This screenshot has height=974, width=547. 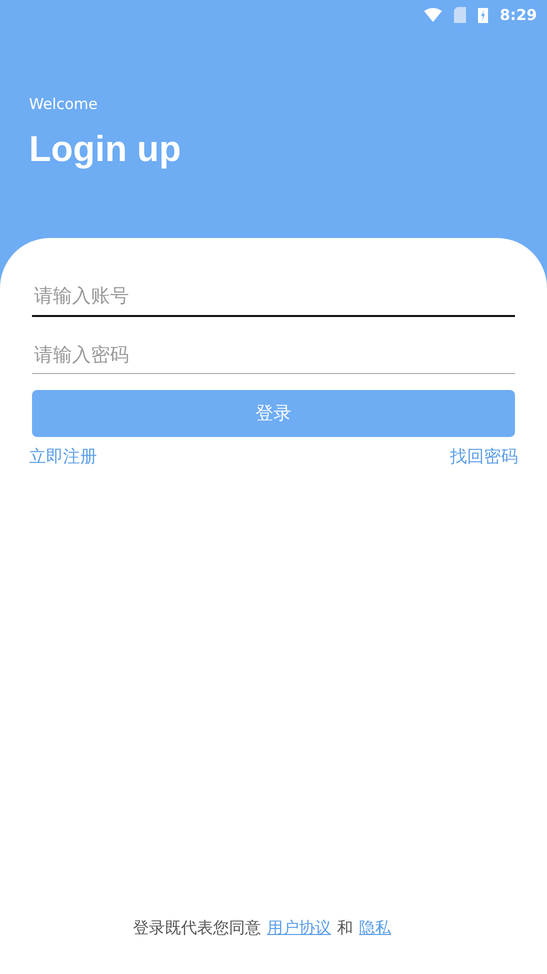 What do you see at coordinates (105, 149) in the screenshot?
I see `page-title: Login up` at bounding box center [105, 149].